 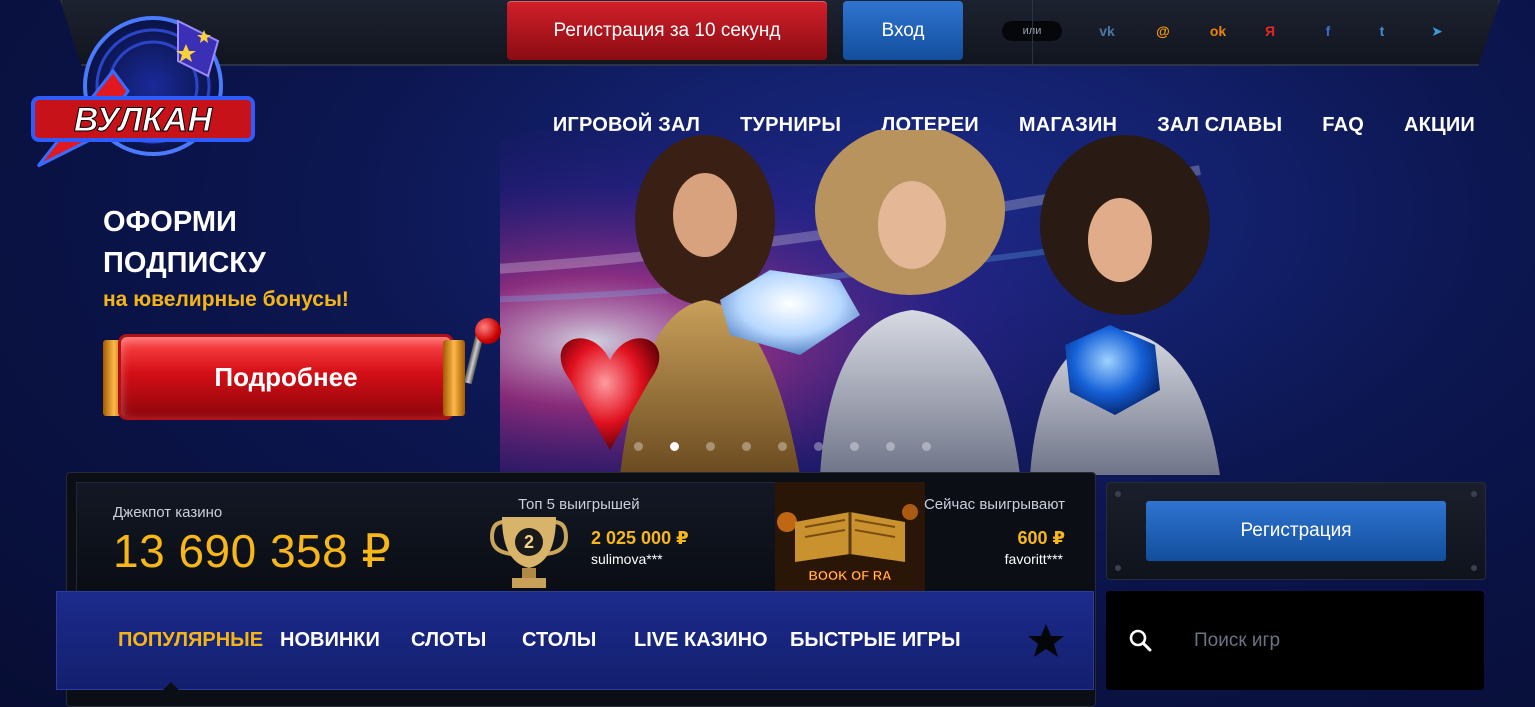 I want to click on divider, so click(x=1032, y=33).